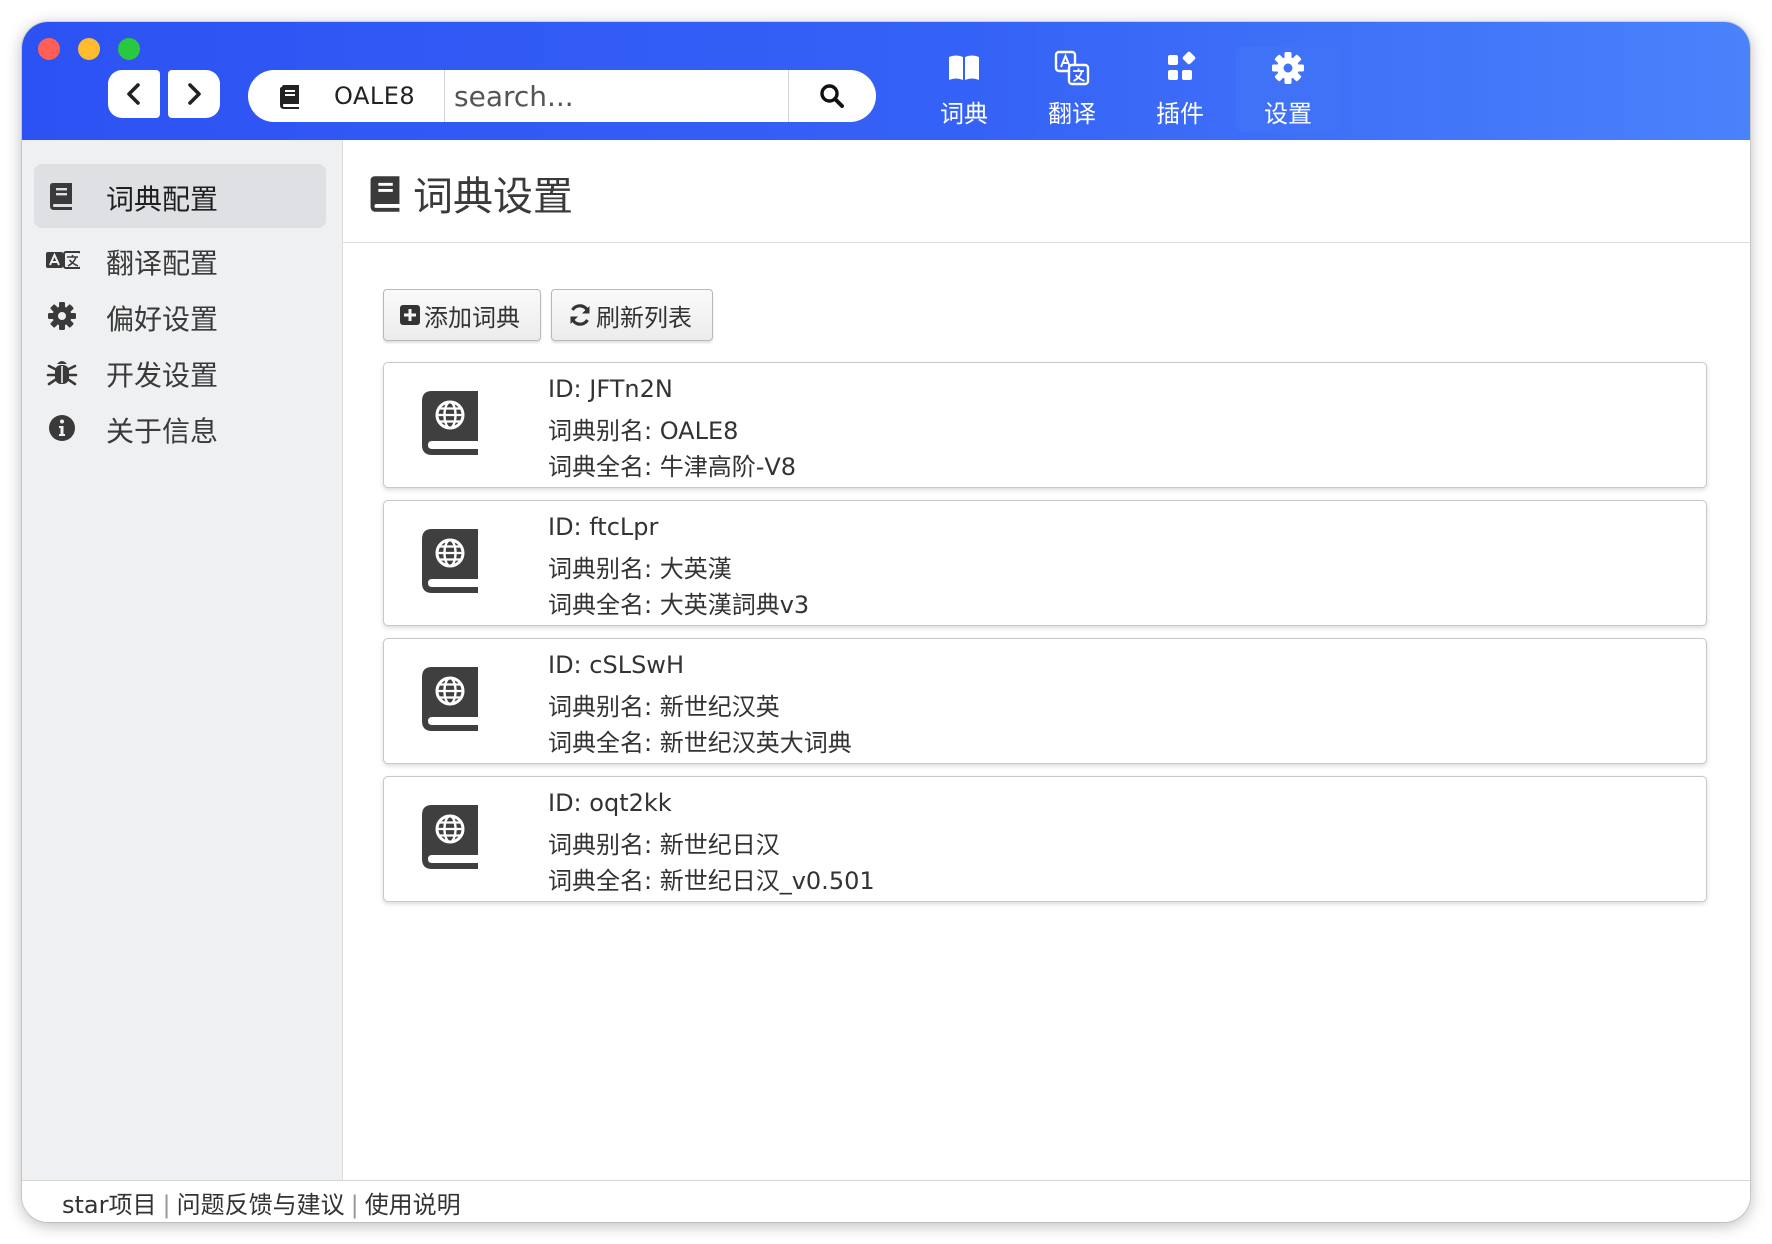 The height and width of the screenshot is (1244, 1772). Describe the element at coordinates (1072, 89) in the screenshot. I see `tab-translate: 翻译` at that location.